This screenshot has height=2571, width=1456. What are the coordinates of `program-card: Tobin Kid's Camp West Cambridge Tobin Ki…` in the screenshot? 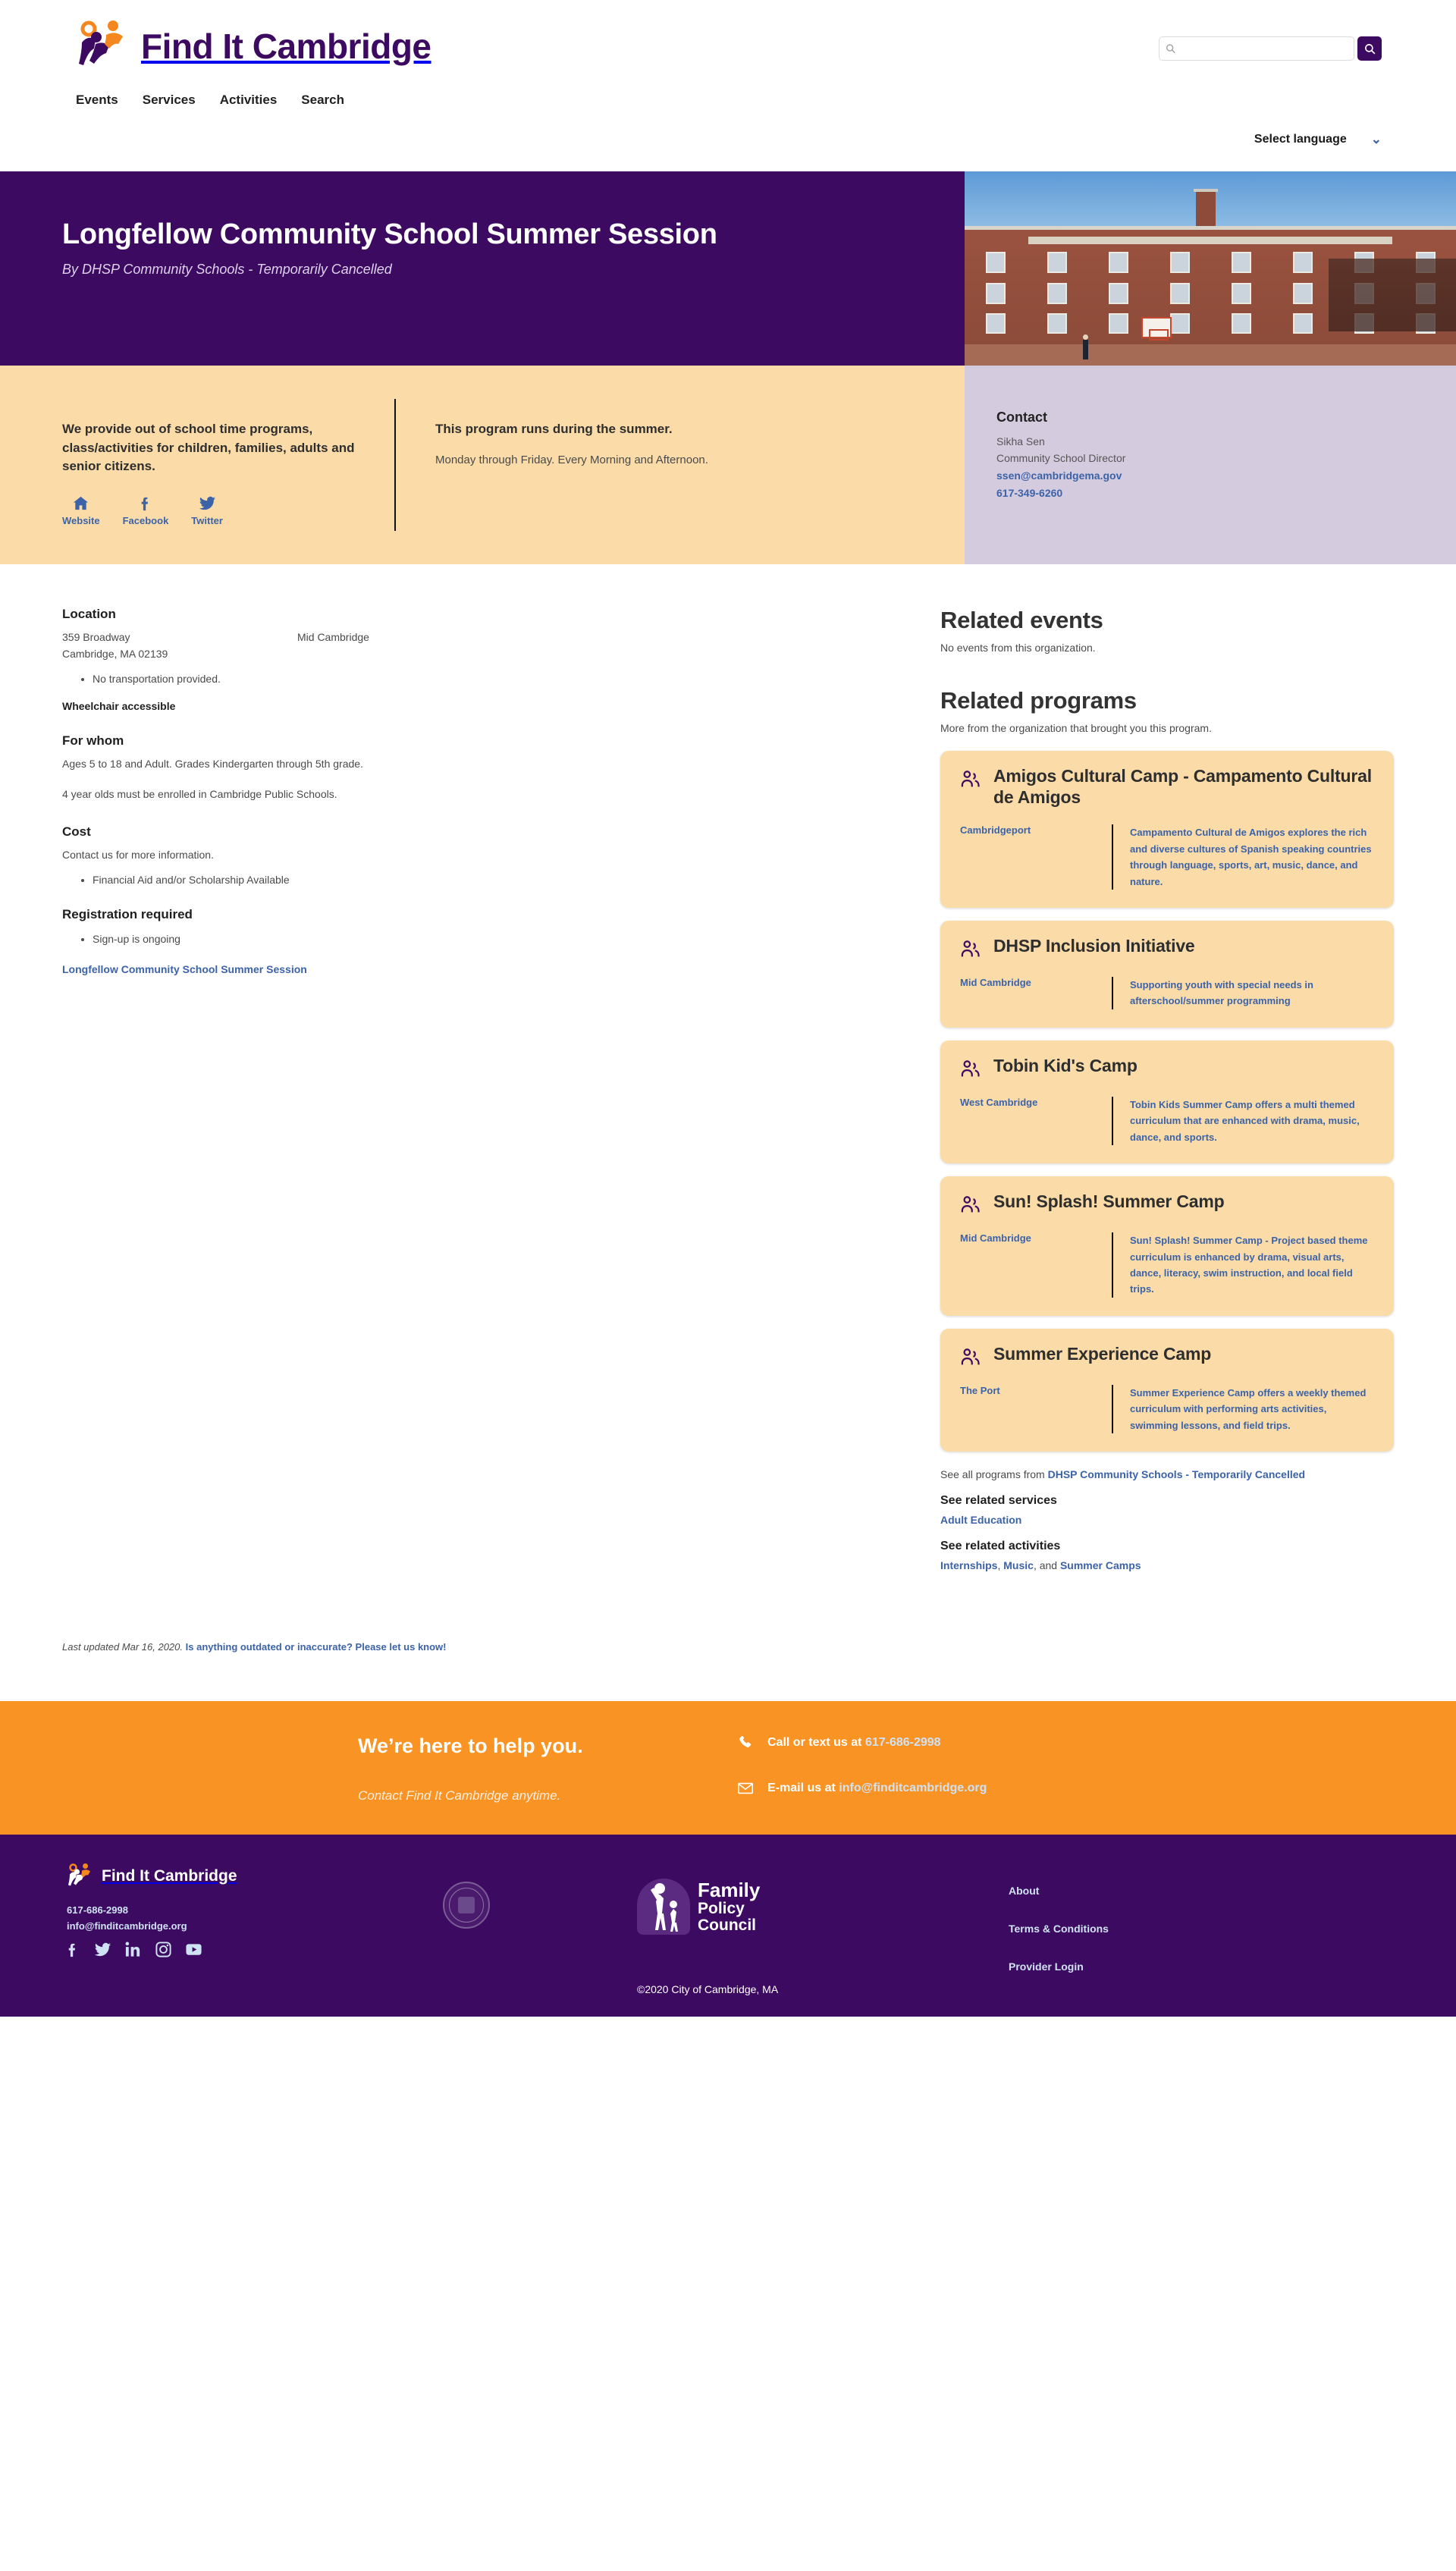 It's located at (1167, 1102).